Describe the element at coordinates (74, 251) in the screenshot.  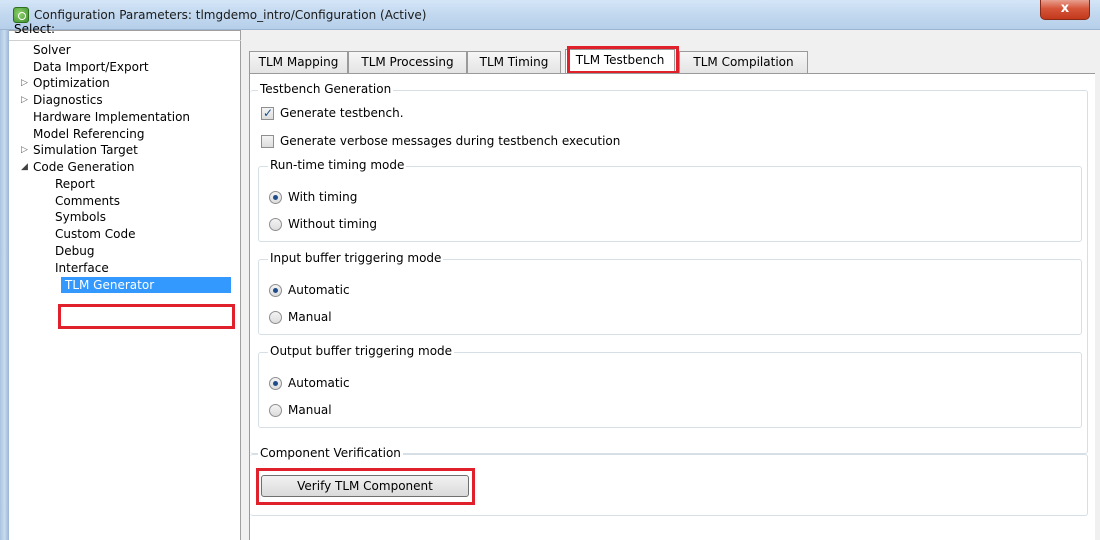
I see `tree-item-debug: Debug` at that location.